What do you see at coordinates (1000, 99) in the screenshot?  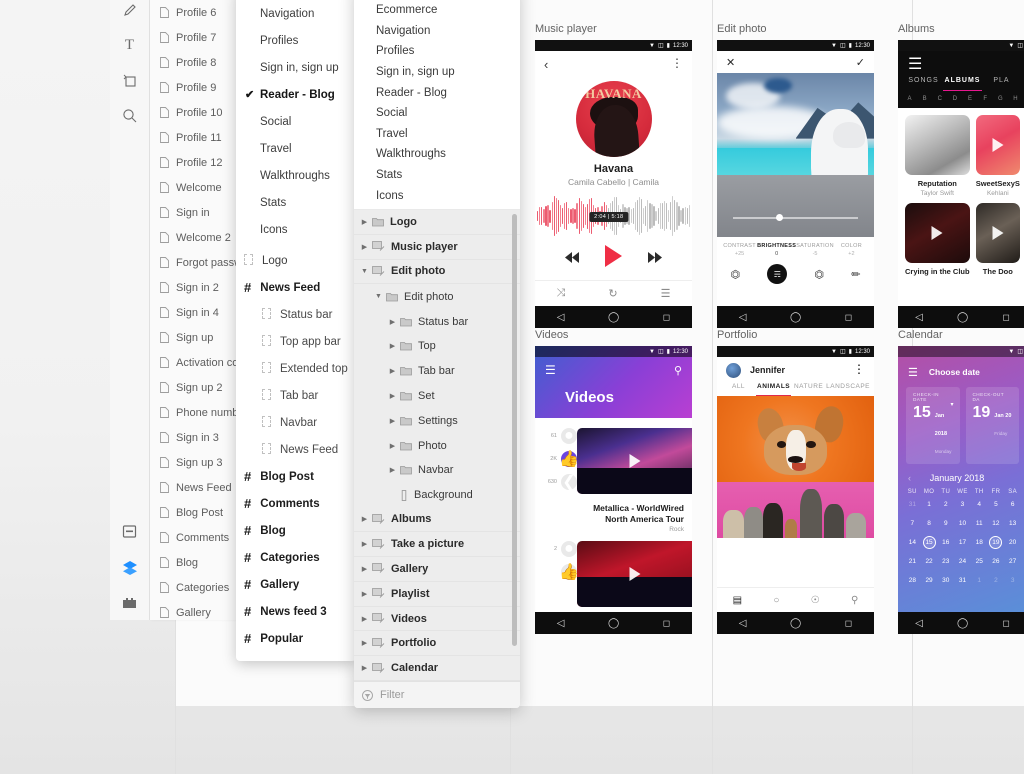 I see `alphabet-letter: G` at bounding box center [1000, 99].